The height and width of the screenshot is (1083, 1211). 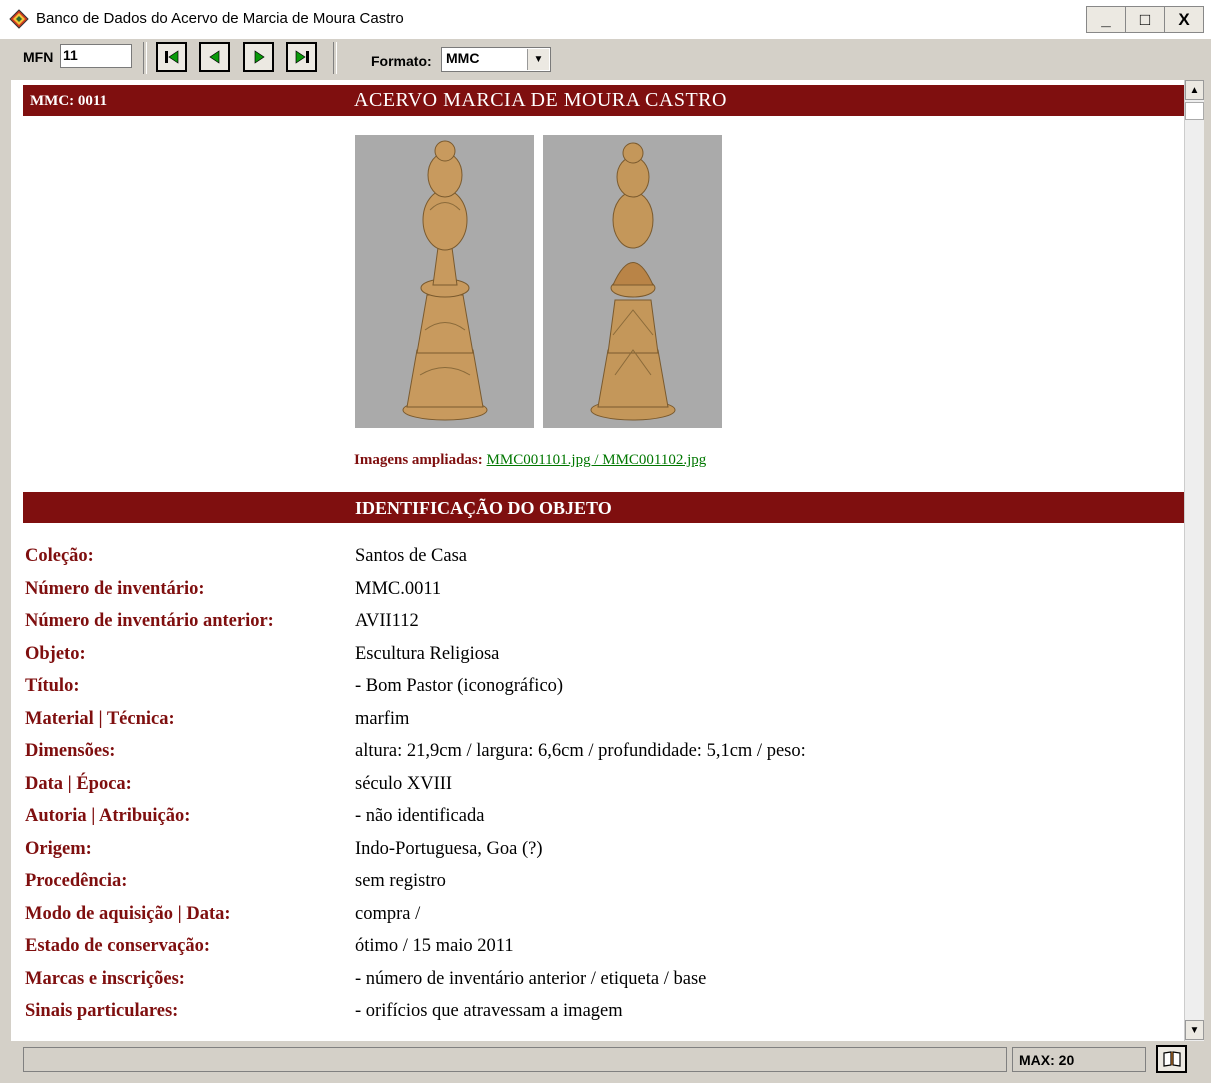 I want to click on first-record-button, so click(x=171, y=57).